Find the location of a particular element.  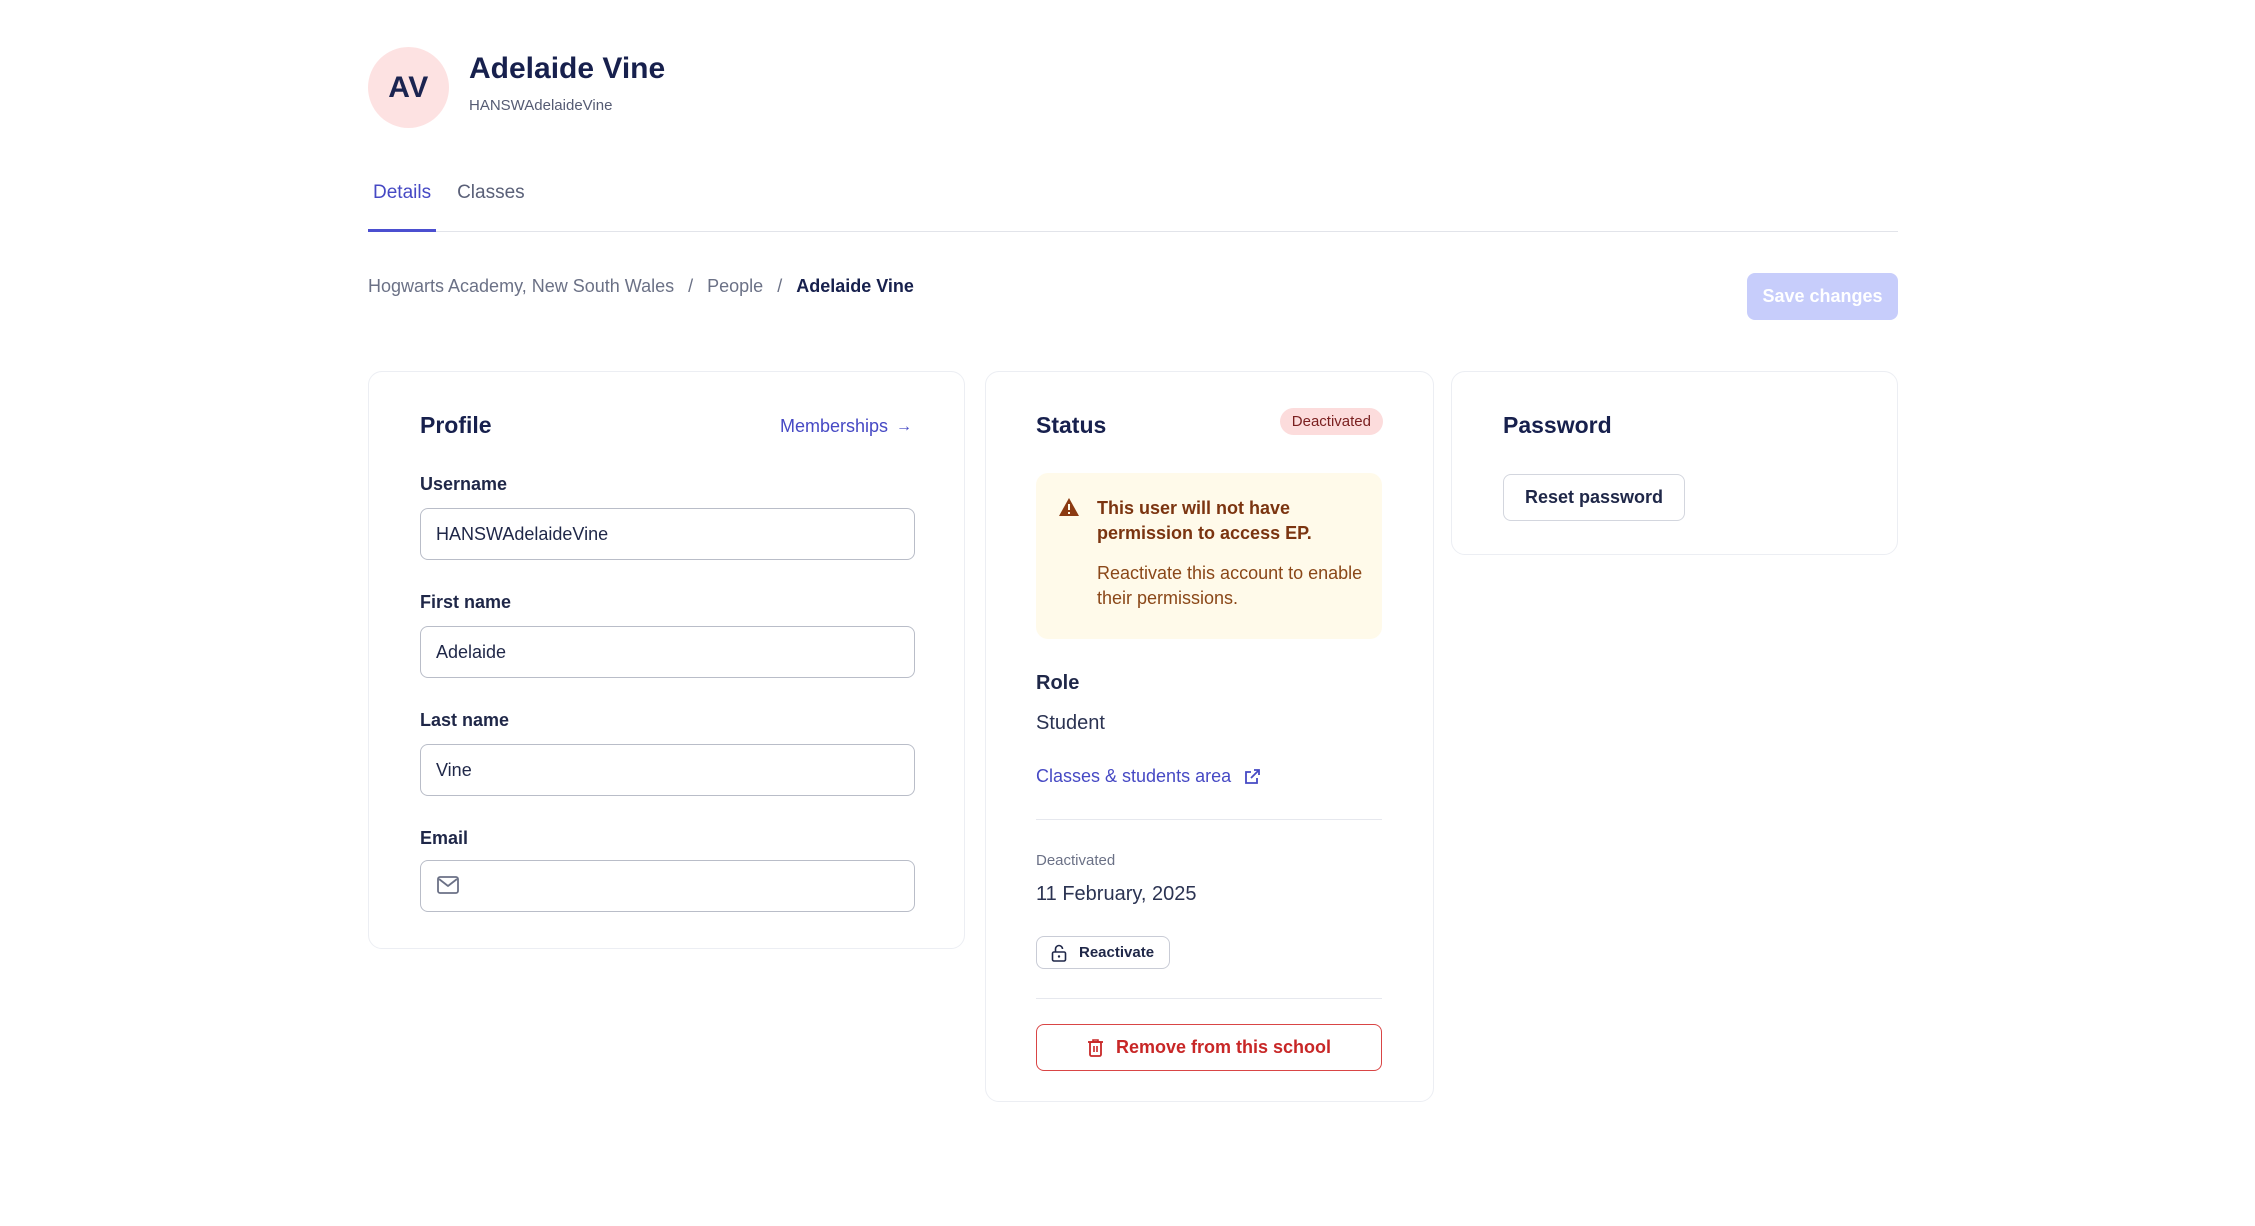

email-input is located at coordinates (667, 886).